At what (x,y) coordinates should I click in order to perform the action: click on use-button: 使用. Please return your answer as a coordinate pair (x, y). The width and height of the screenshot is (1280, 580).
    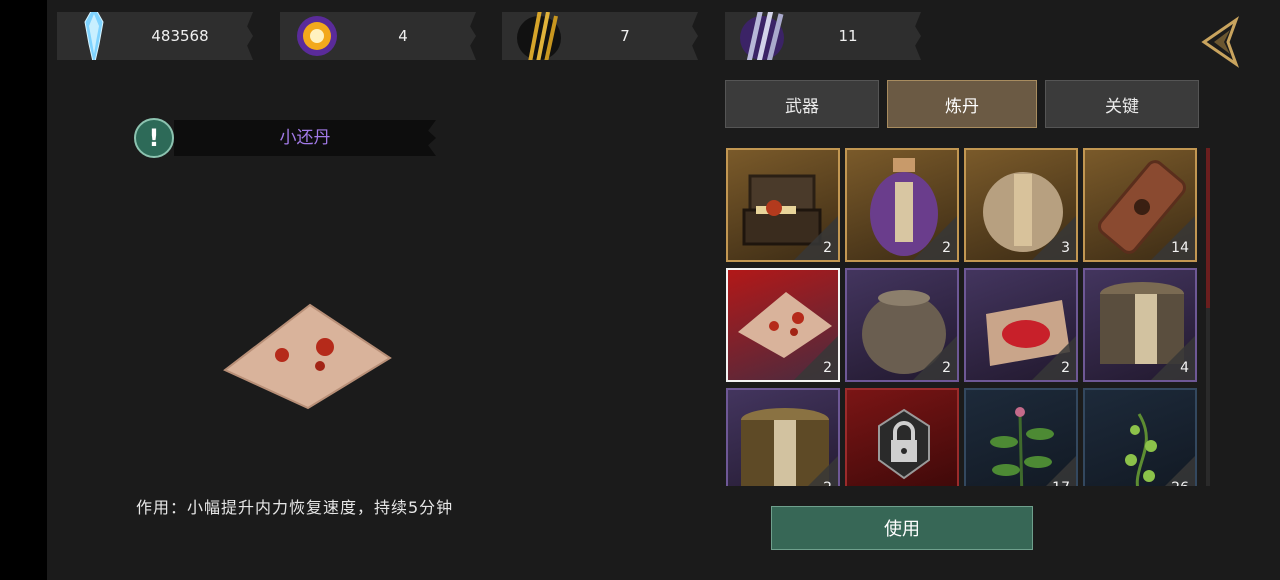
    Looking at the image, I should click on (902, 528).